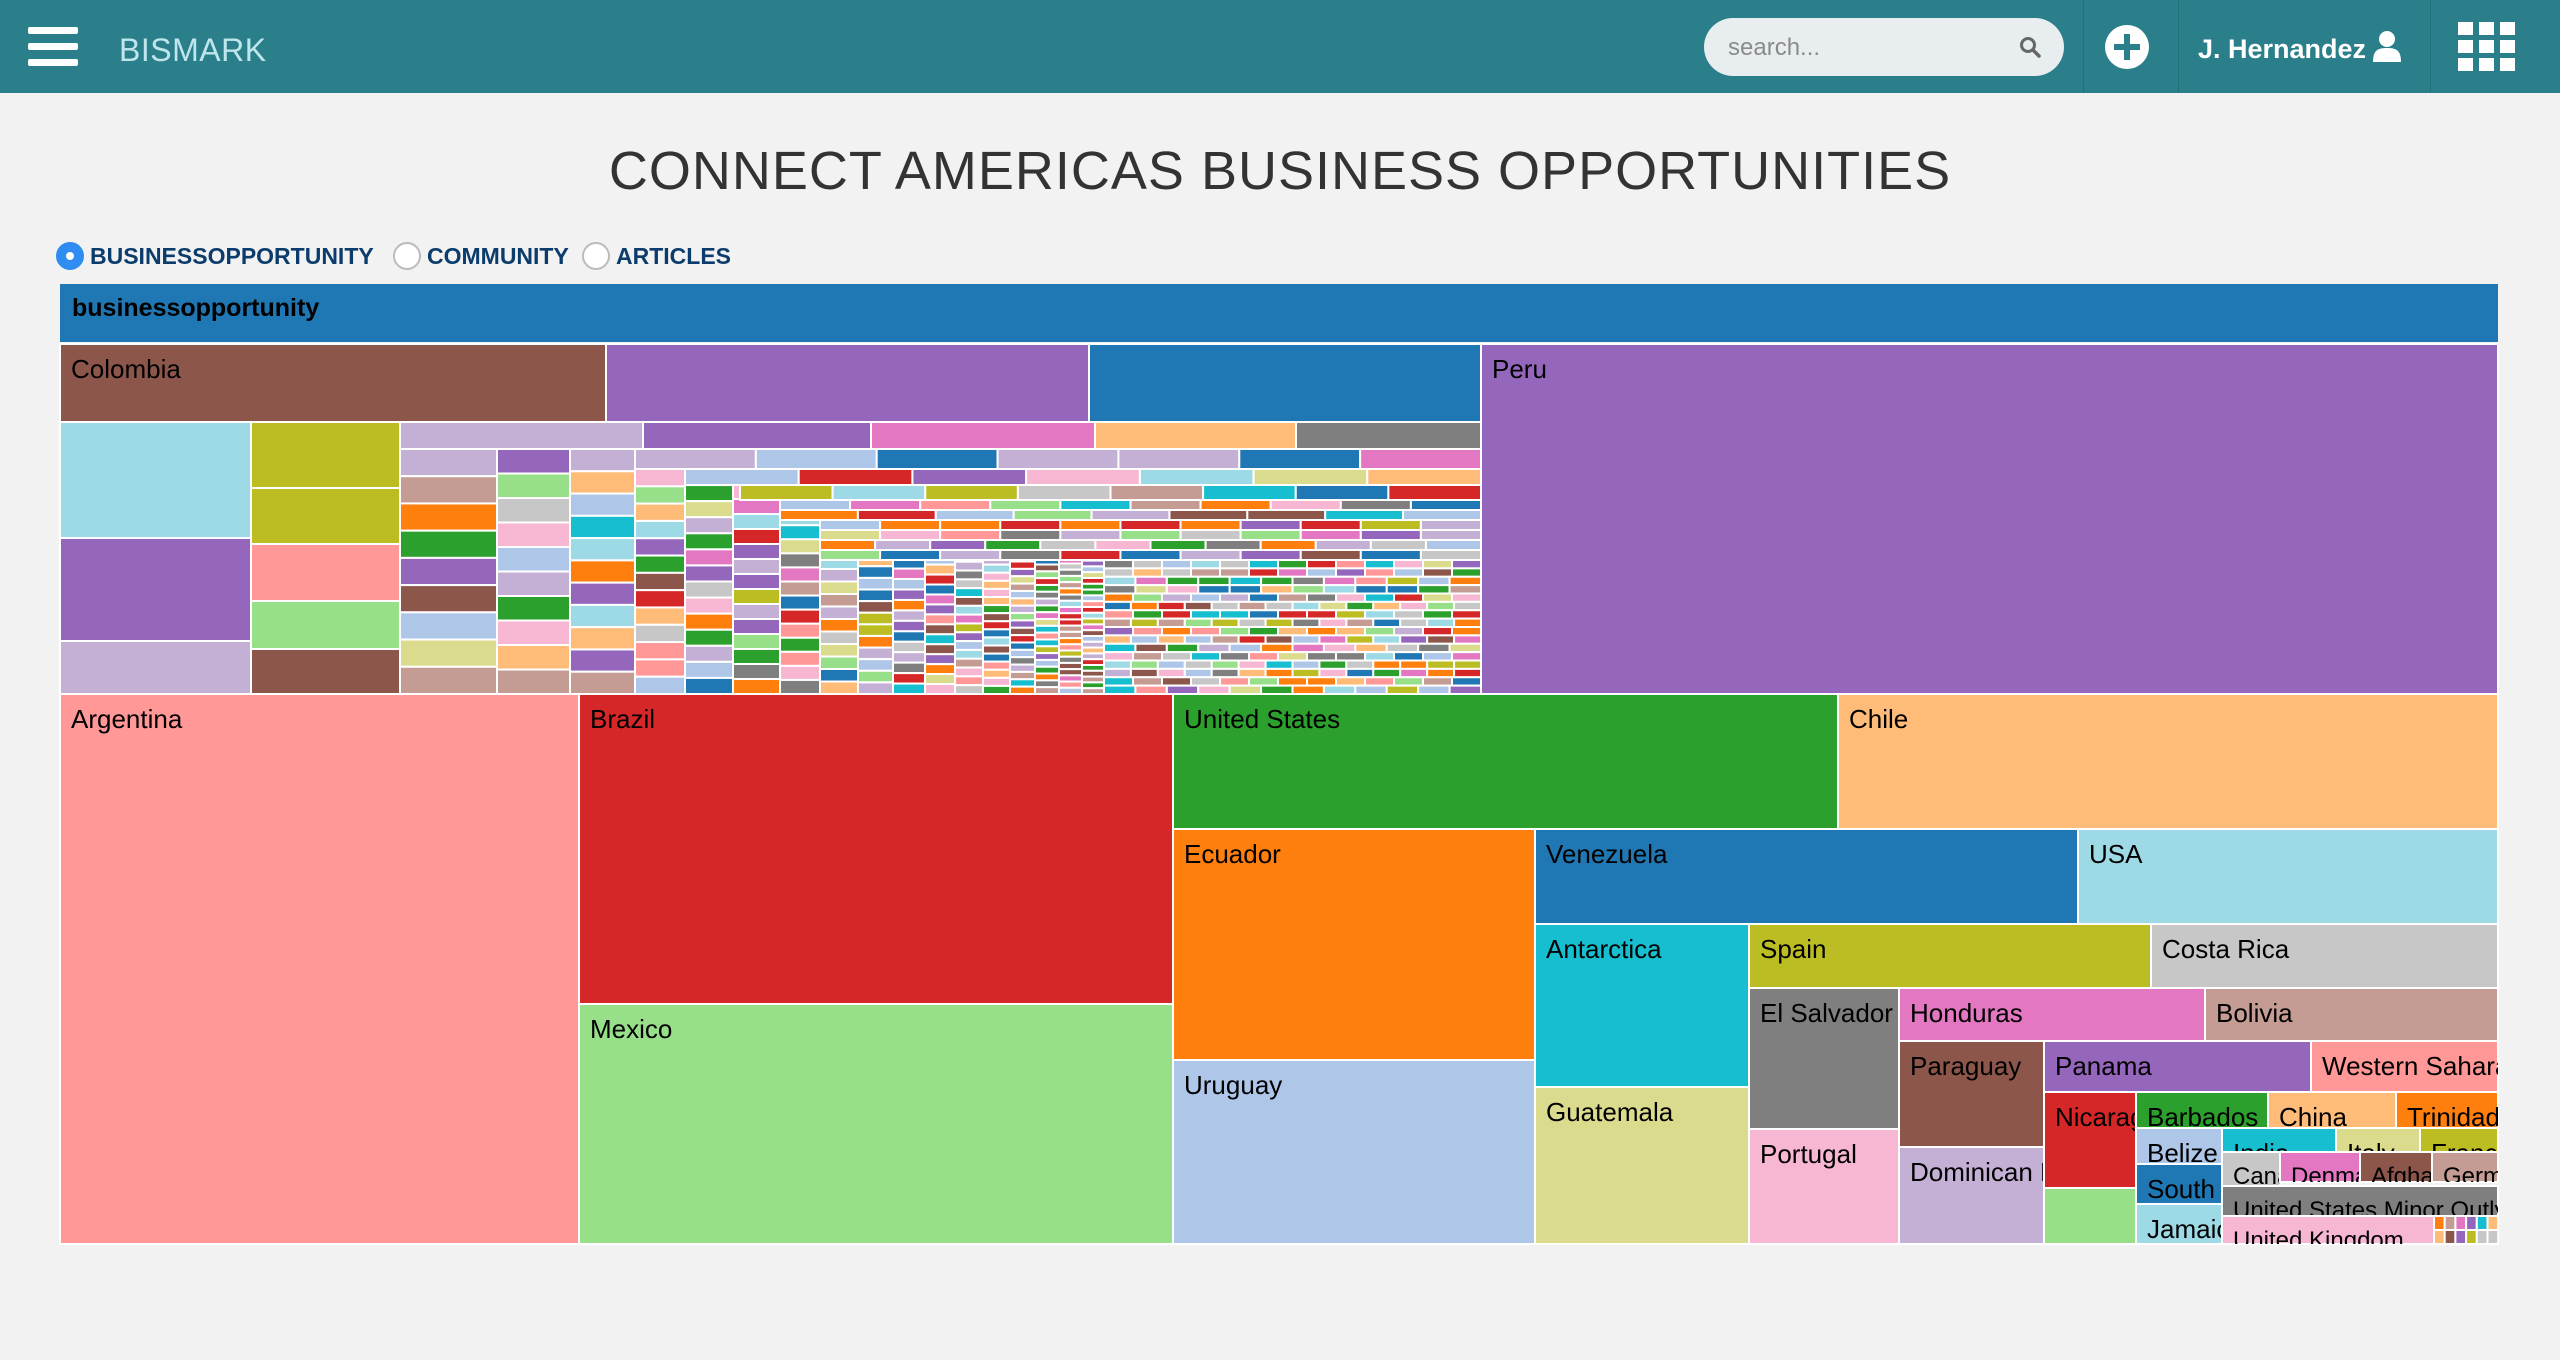 The height and width of the screenshot is (1360, 2560). Describe the element at coordinates (2179, 1184) in the screenshot. I see `treemap-tile-south-korea` at that location.